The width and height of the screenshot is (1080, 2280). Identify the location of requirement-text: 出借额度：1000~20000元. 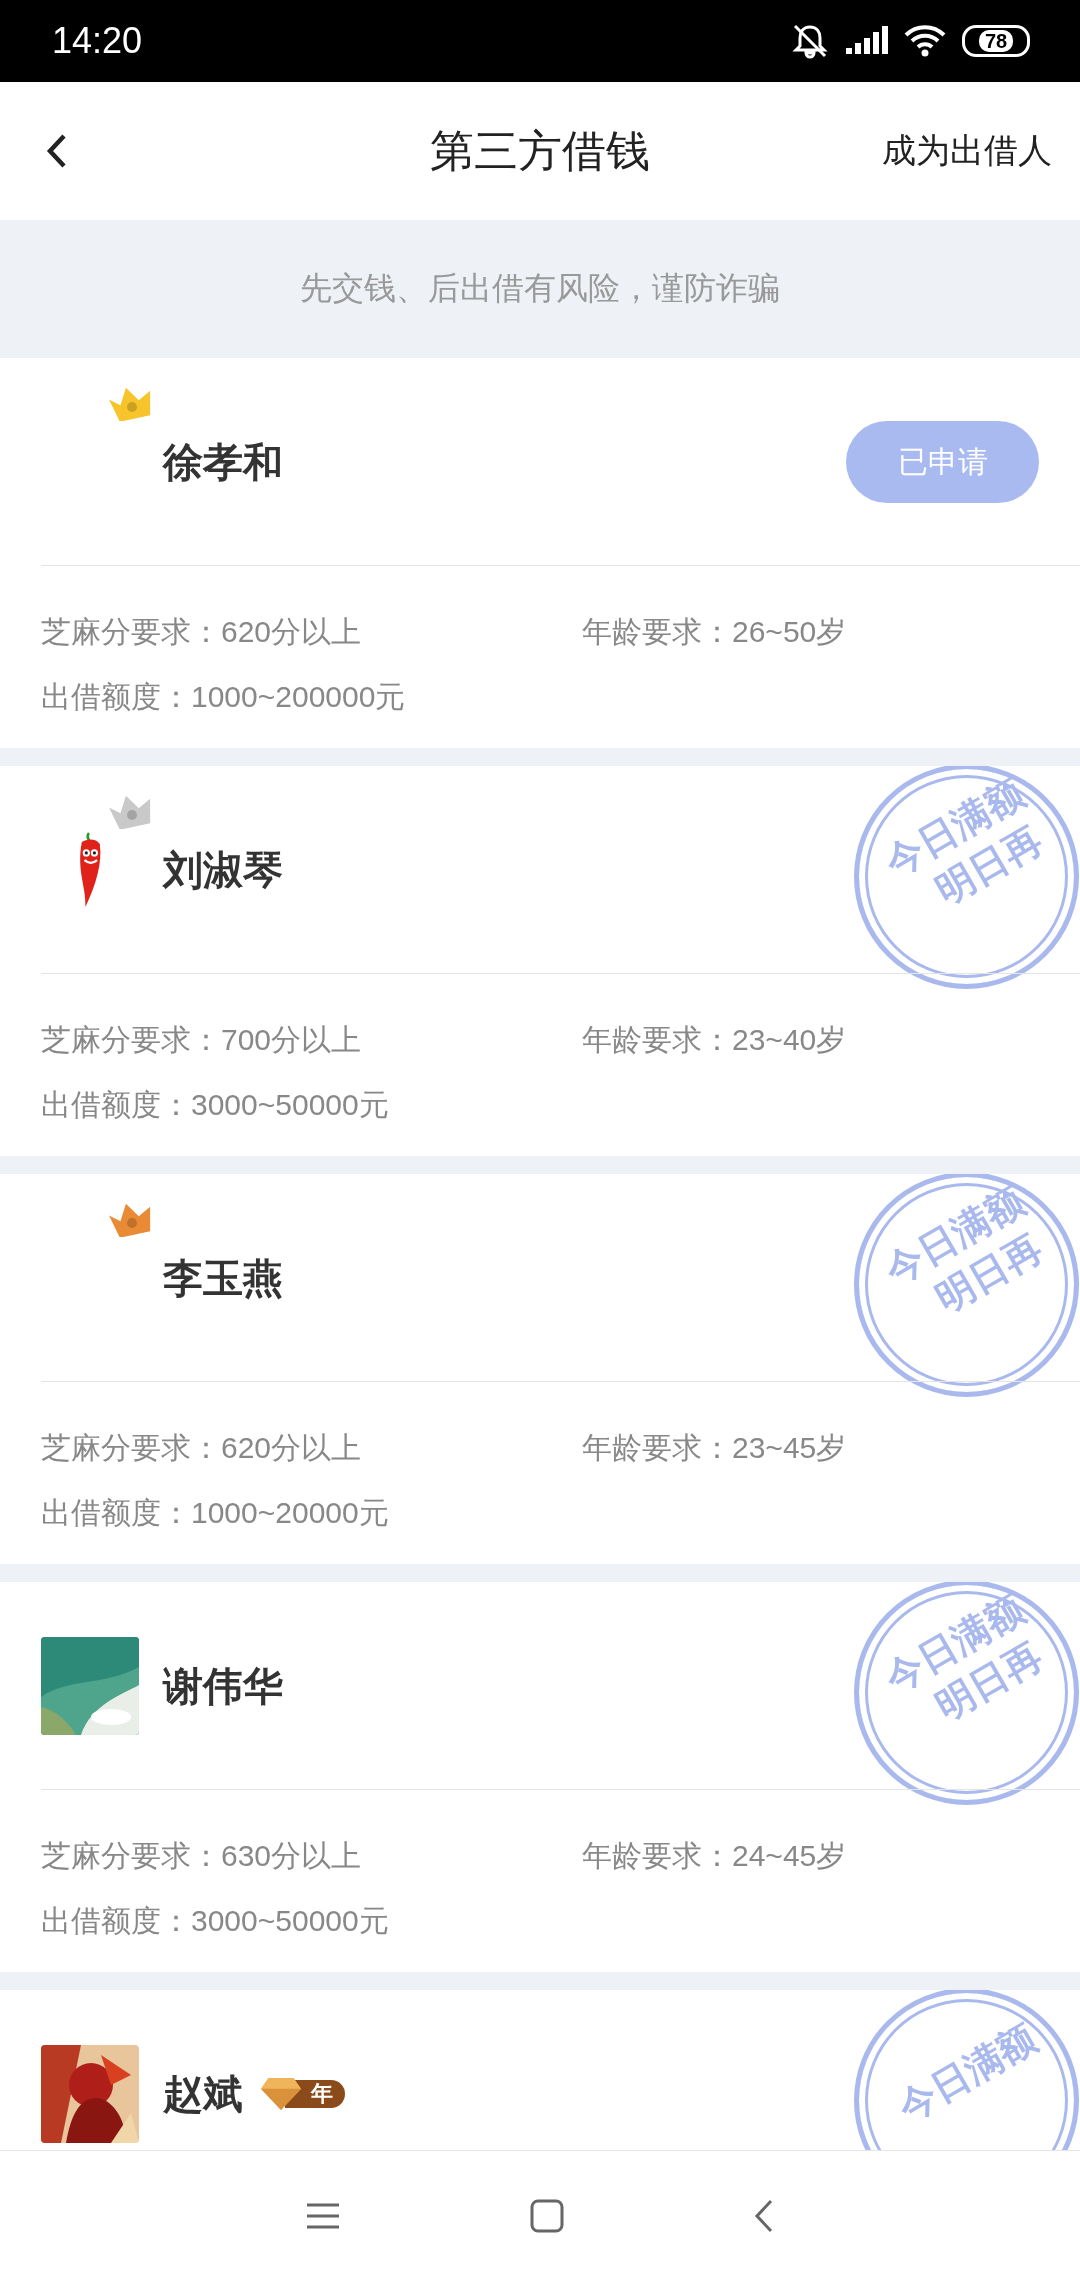
(215, 1513).